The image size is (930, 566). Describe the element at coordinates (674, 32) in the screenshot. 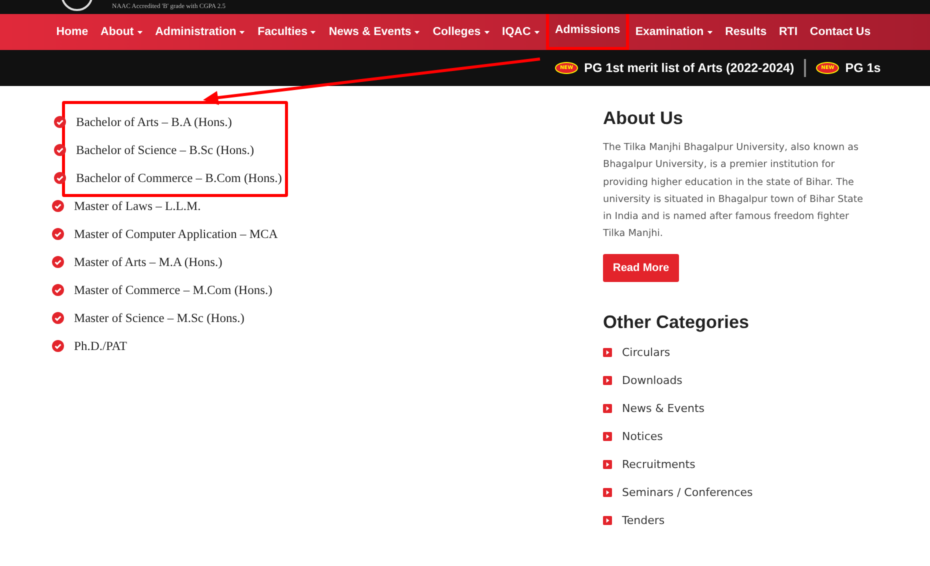

I see `nav-item: Examination` at that location.